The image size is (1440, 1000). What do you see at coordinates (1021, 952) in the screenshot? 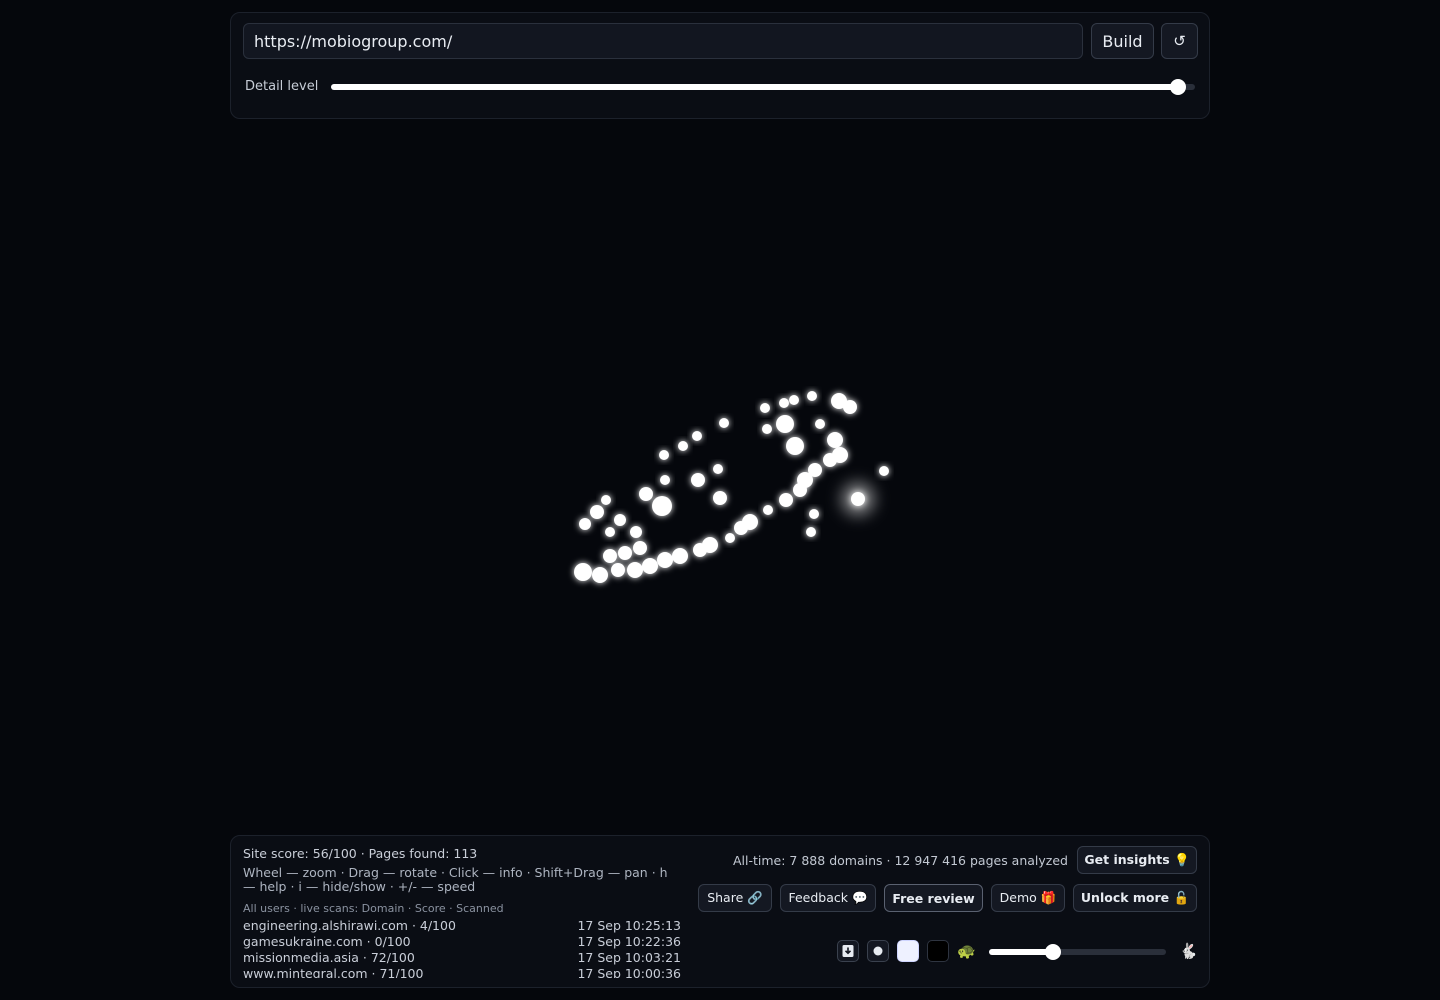
I see `speed-fill` at bounding box center [1021, 952].